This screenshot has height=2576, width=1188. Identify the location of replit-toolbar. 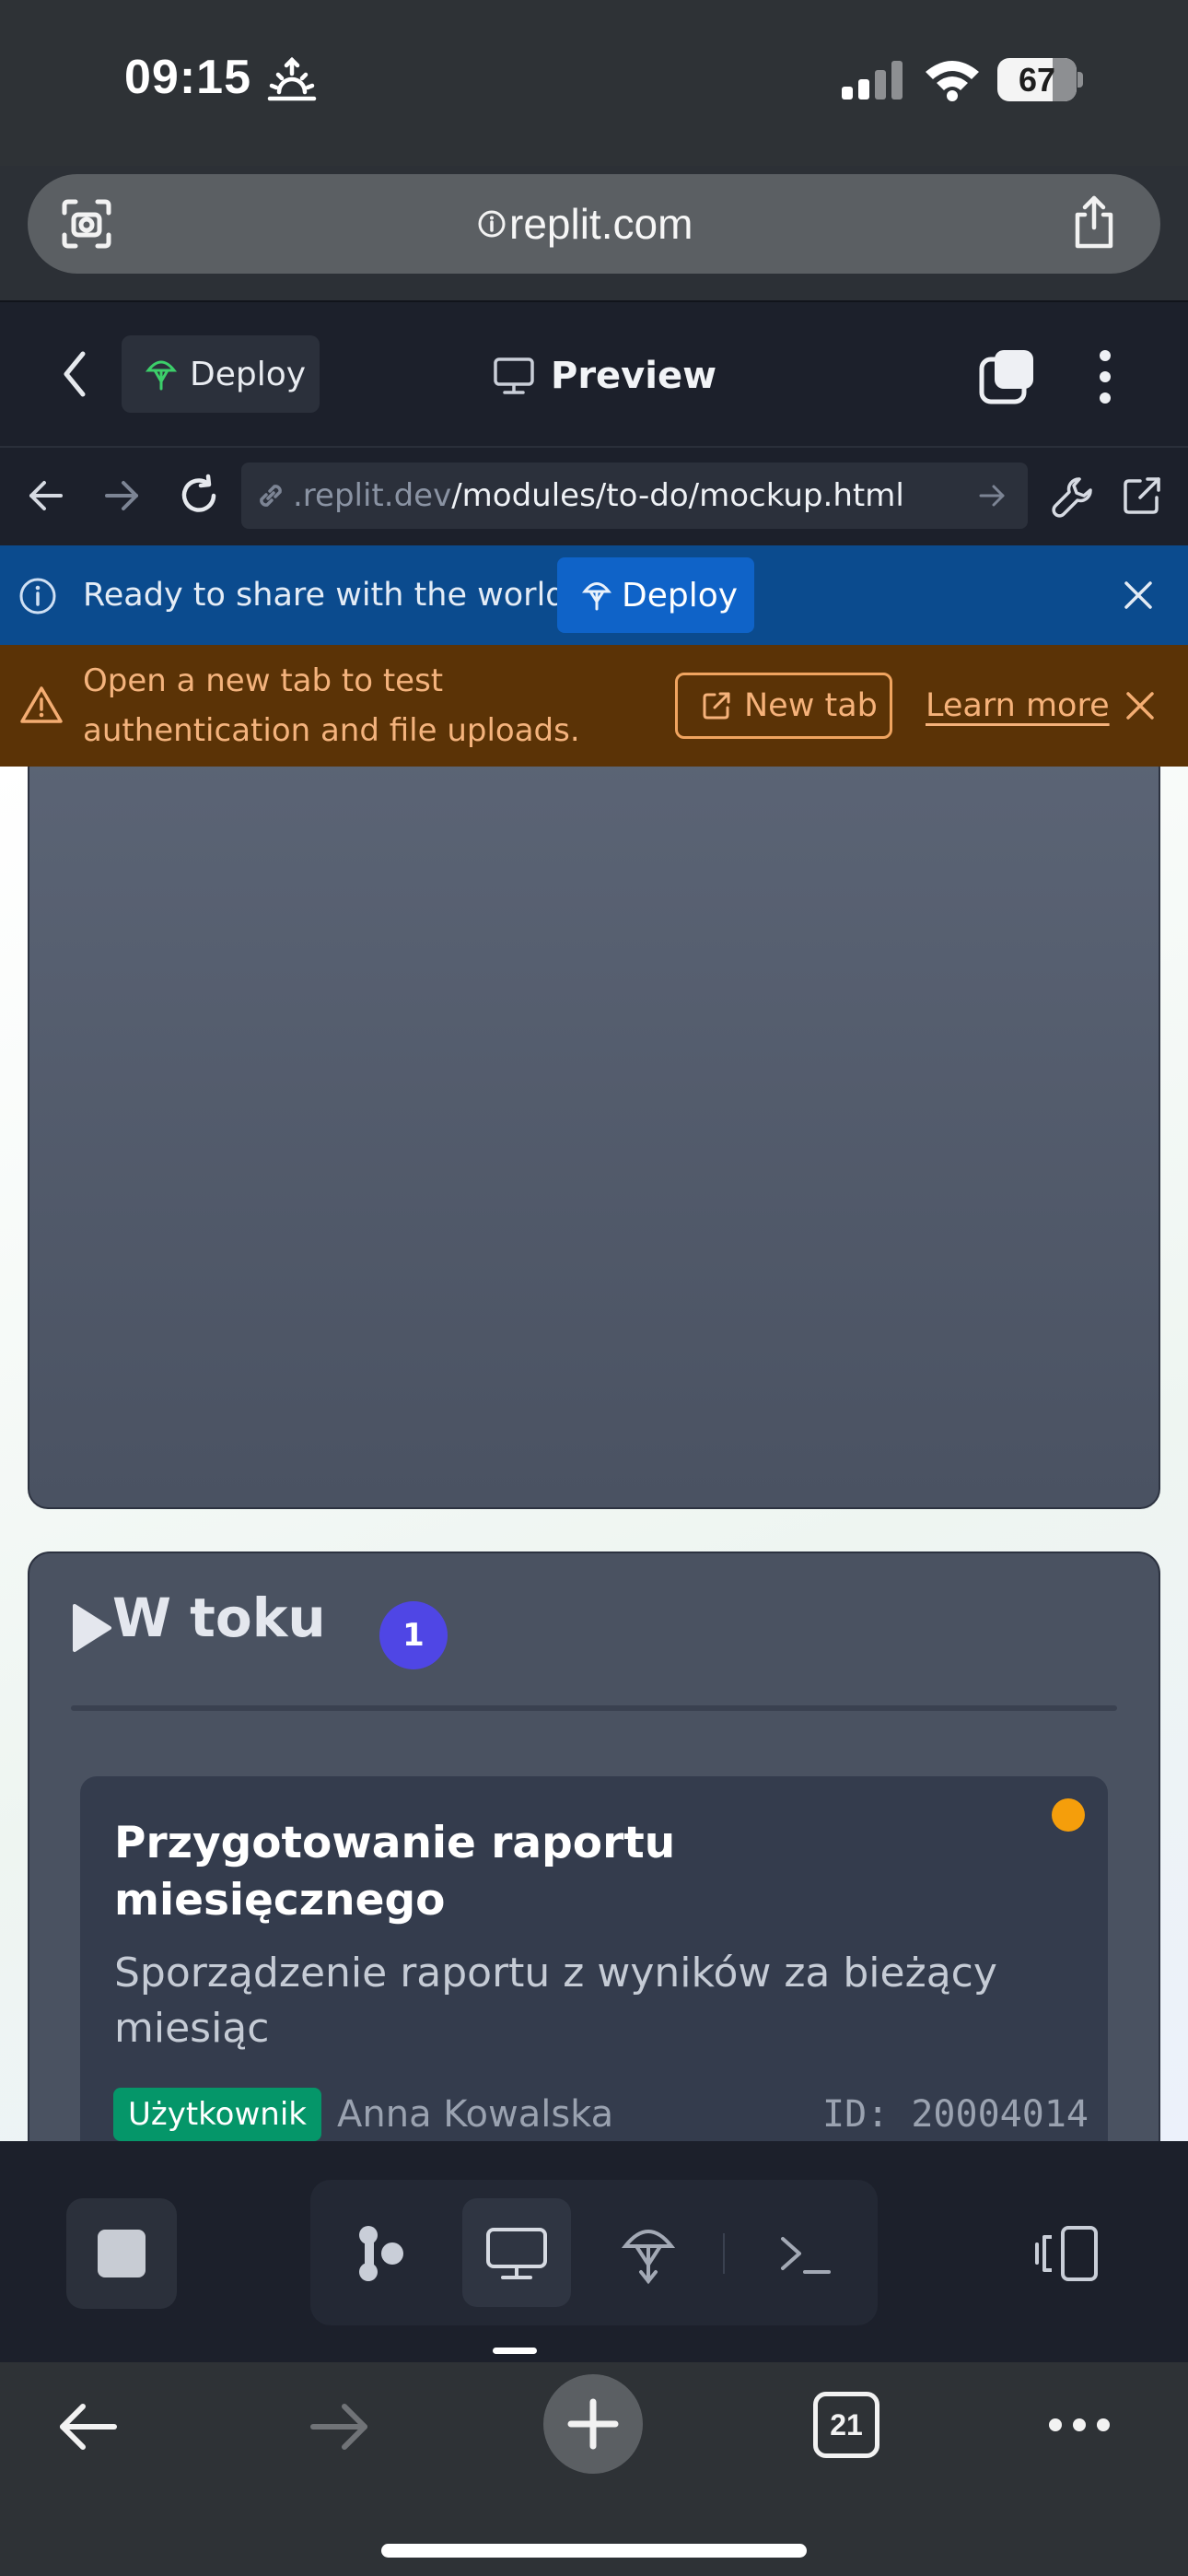
(594, 2251).